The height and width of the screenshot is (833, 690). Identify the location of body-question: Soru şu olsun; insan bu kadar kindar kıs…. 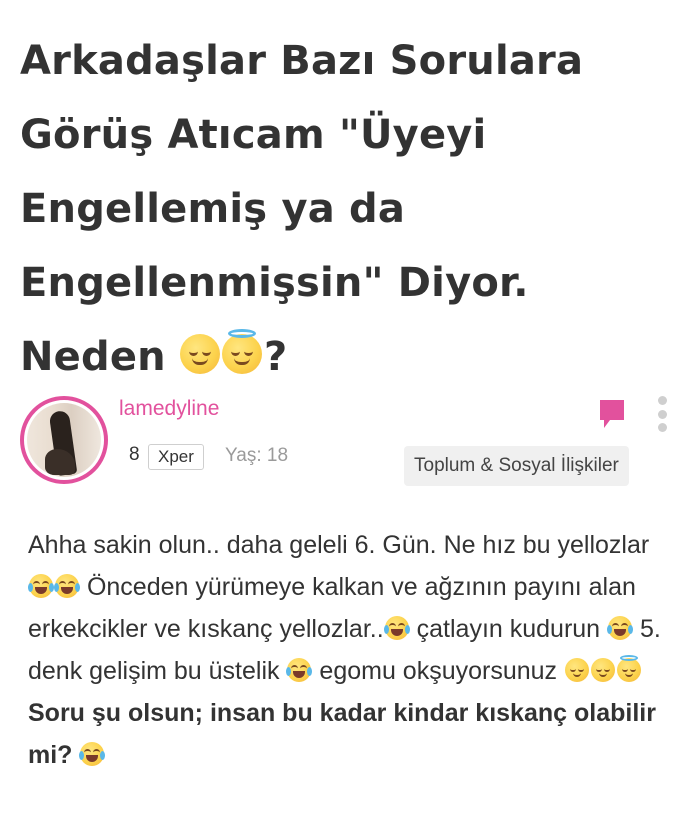
(346, 734).